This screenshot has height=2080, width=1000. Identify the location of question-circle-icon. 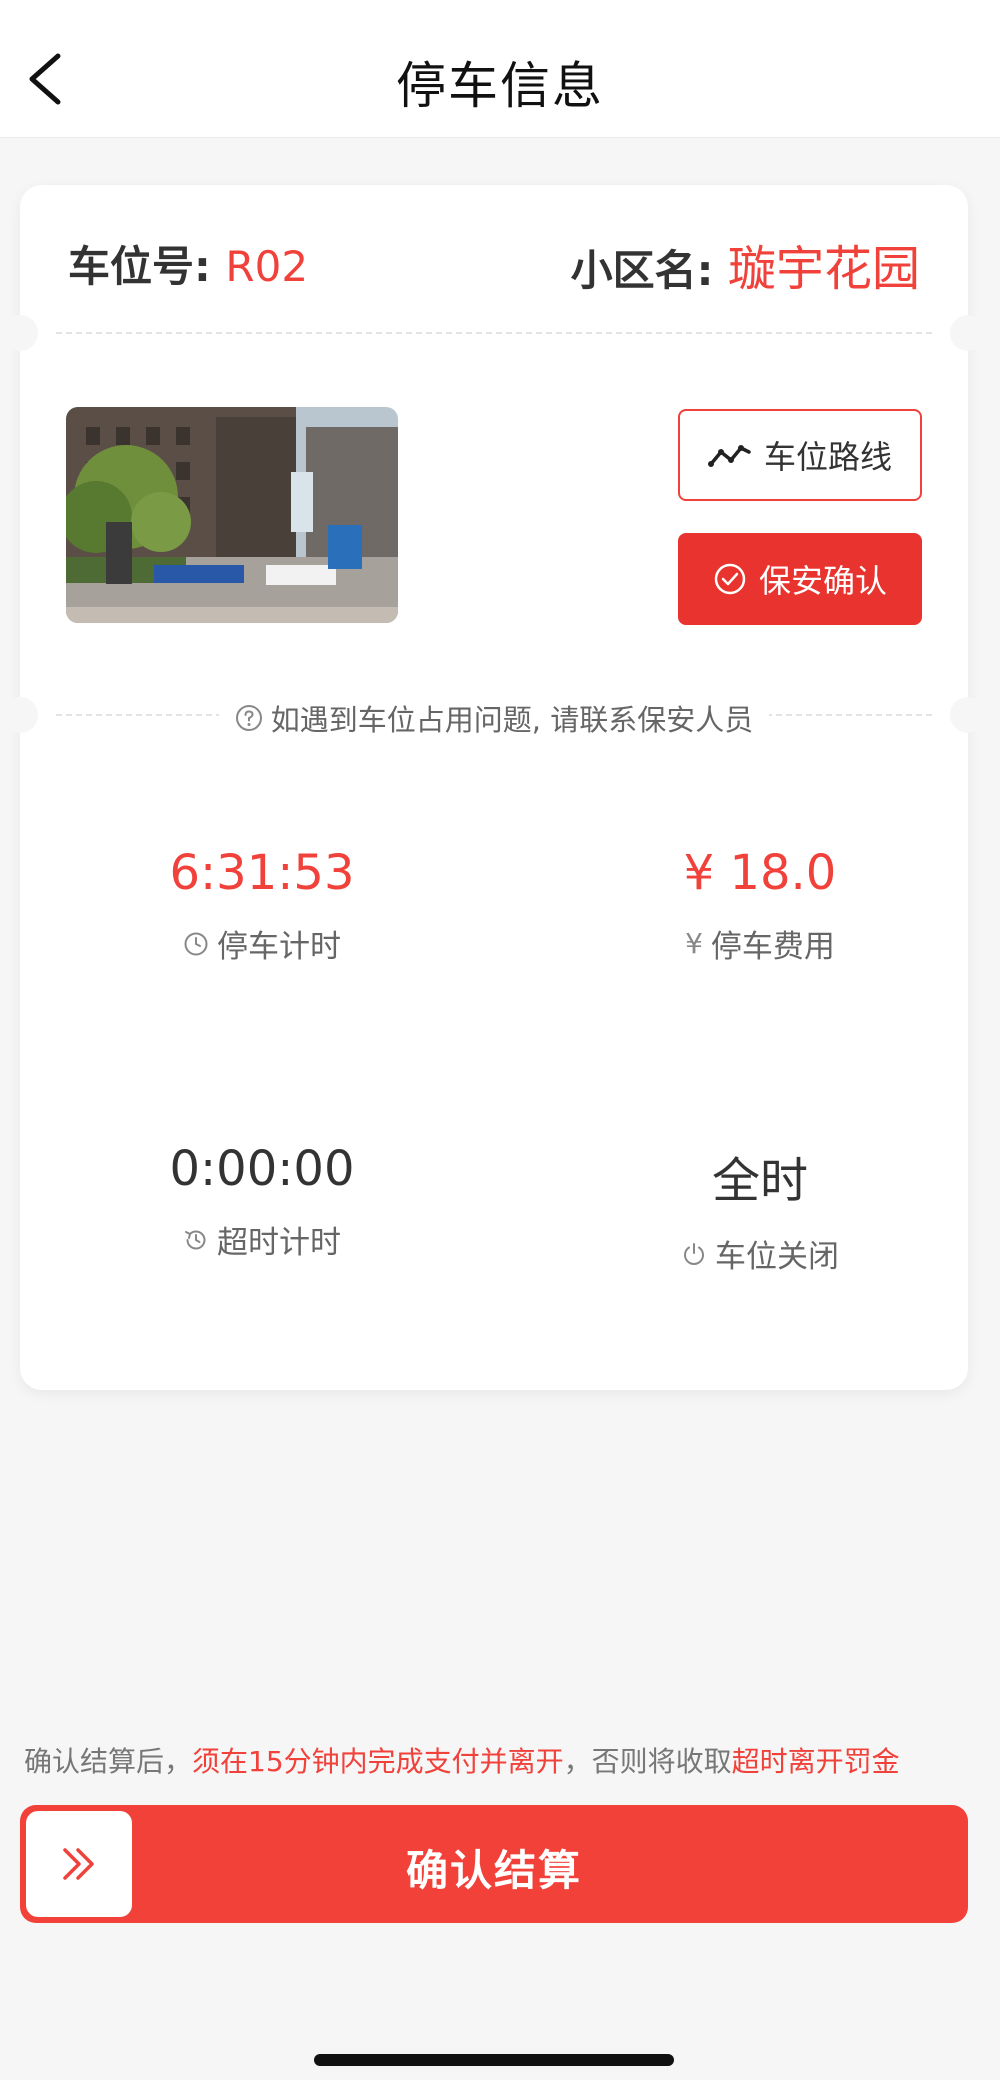
(248, 718).